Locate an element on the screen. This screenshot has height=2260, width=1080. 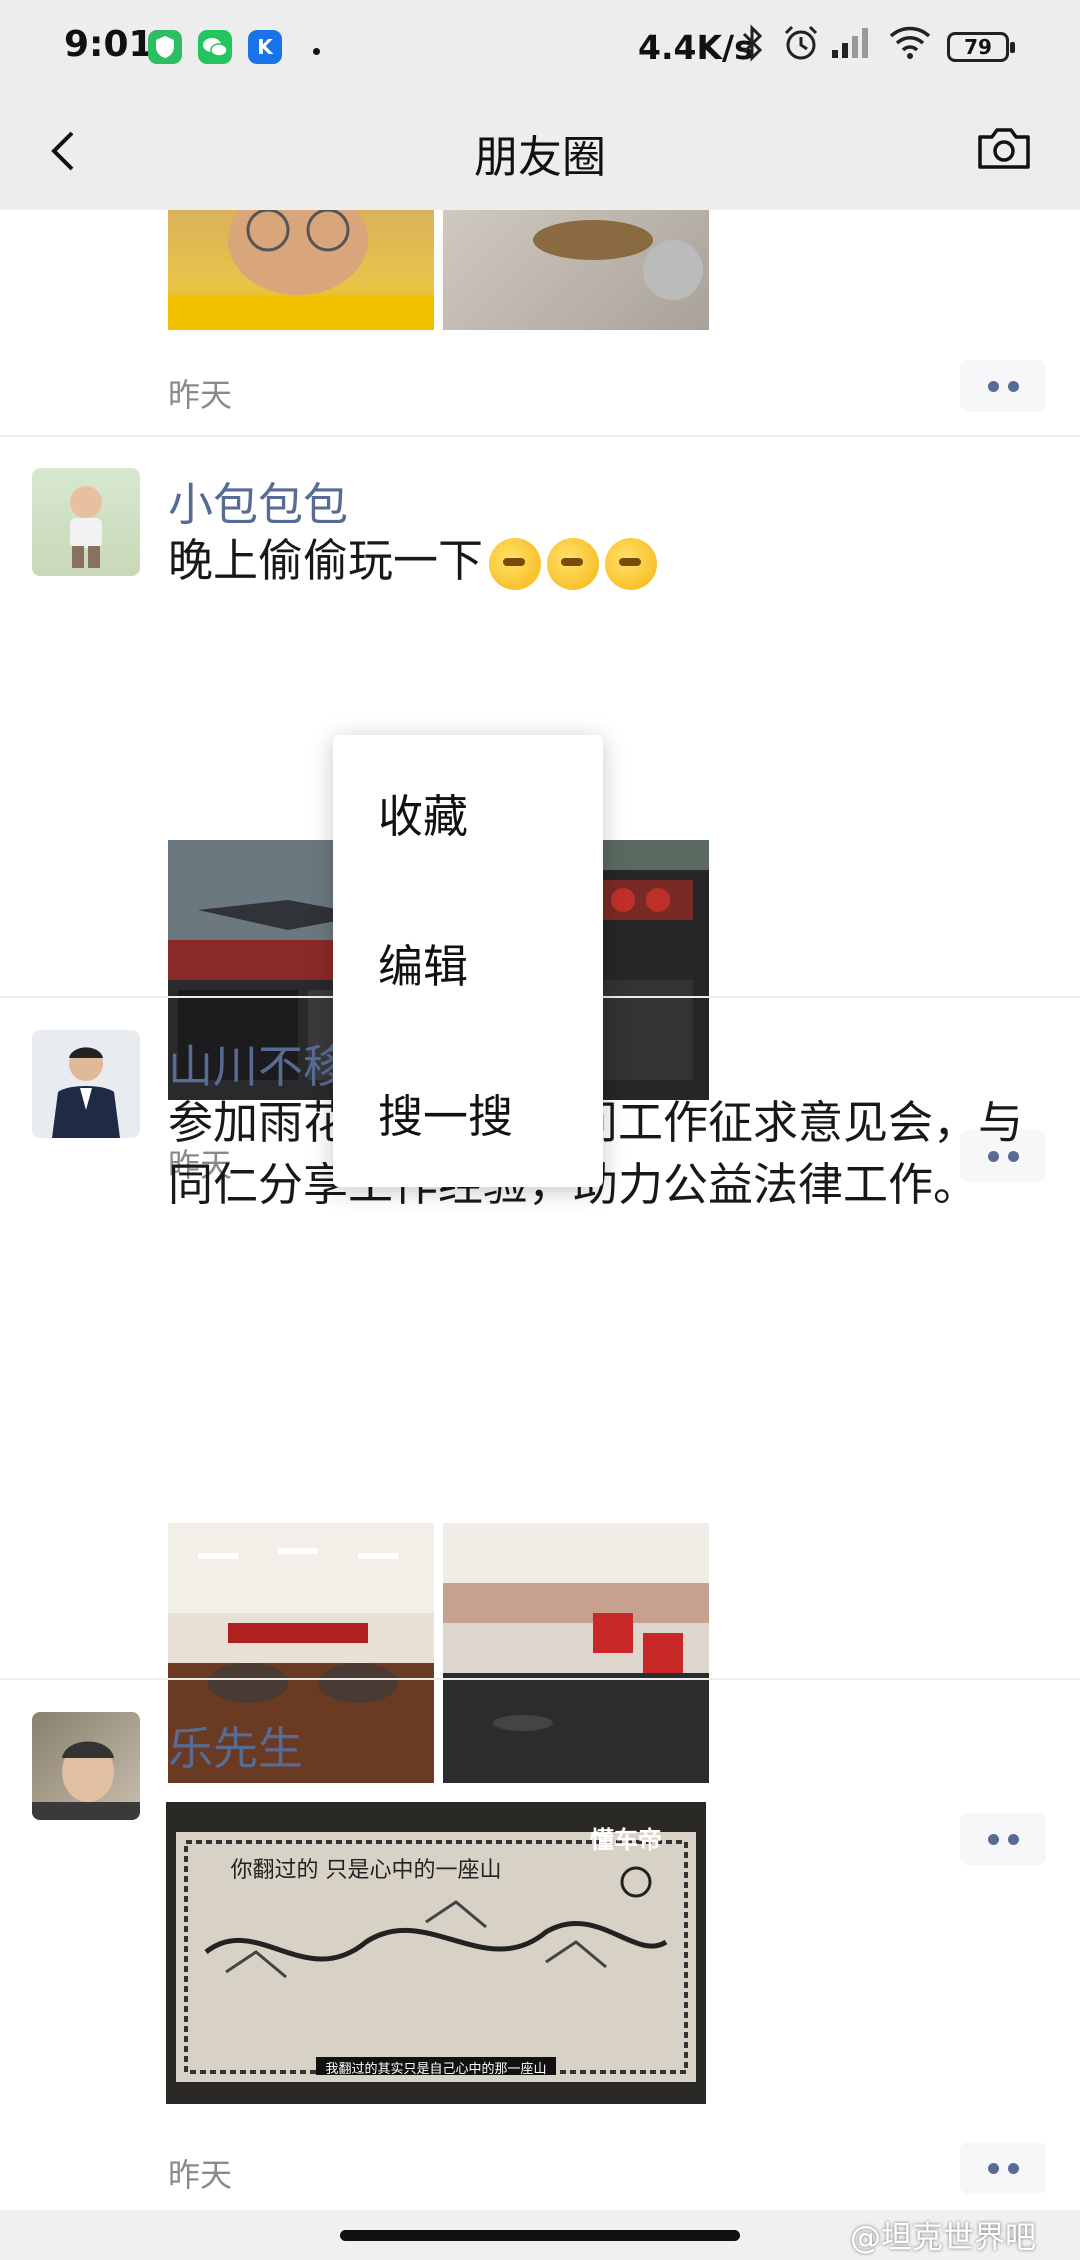
wifi-icon is located at coordinates (910, 46).